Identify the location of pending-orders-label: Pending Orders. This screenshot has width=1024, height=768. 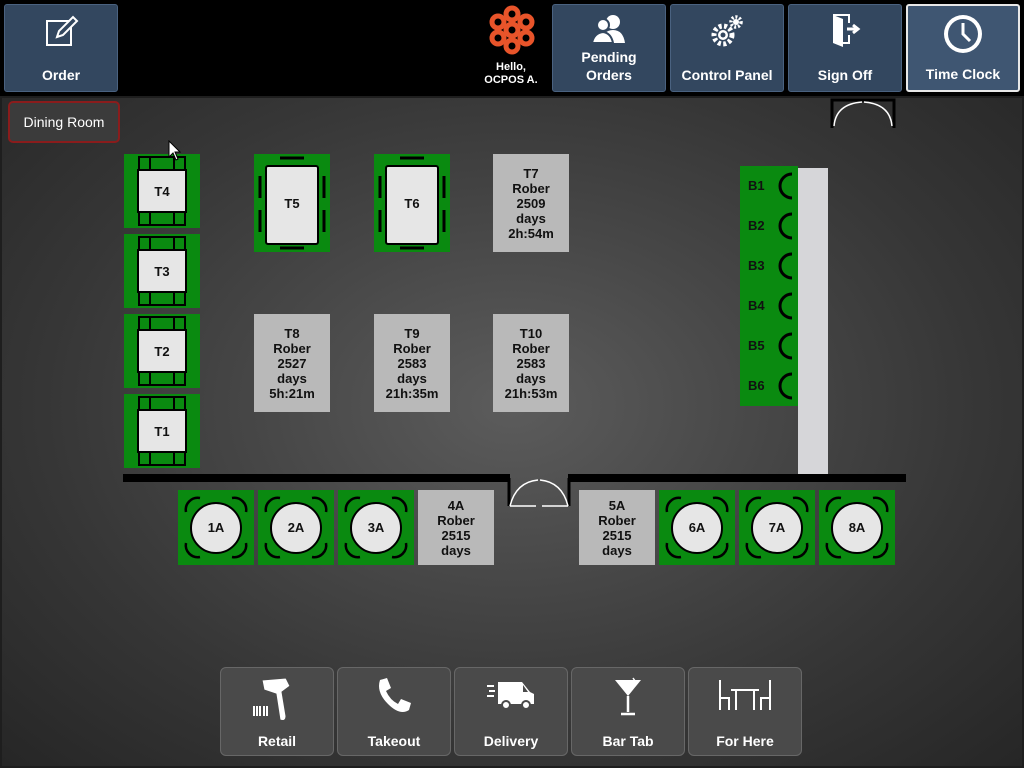
(609, 66).